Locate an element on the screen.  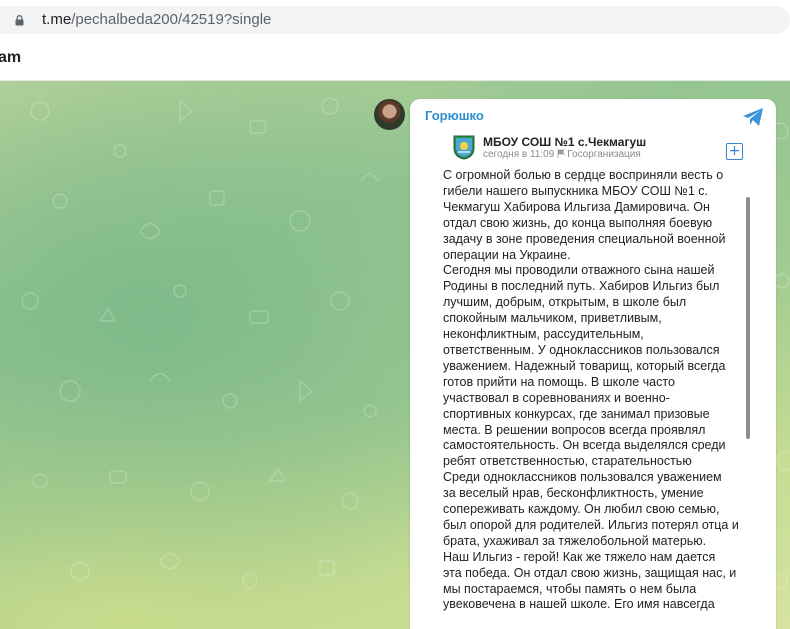
url-host: t.me is located at coordinates (57, 19).